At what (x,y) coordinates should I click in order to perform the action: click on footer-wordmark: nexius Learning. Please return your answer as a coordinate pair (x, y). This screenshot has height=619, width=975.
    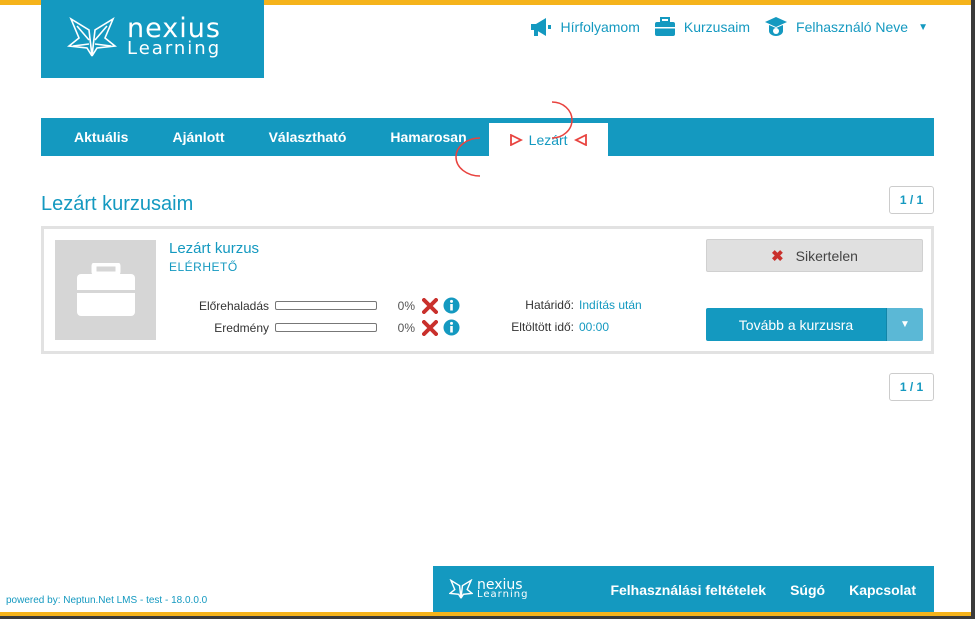
    Looking at the image, I should click on (503, 589).